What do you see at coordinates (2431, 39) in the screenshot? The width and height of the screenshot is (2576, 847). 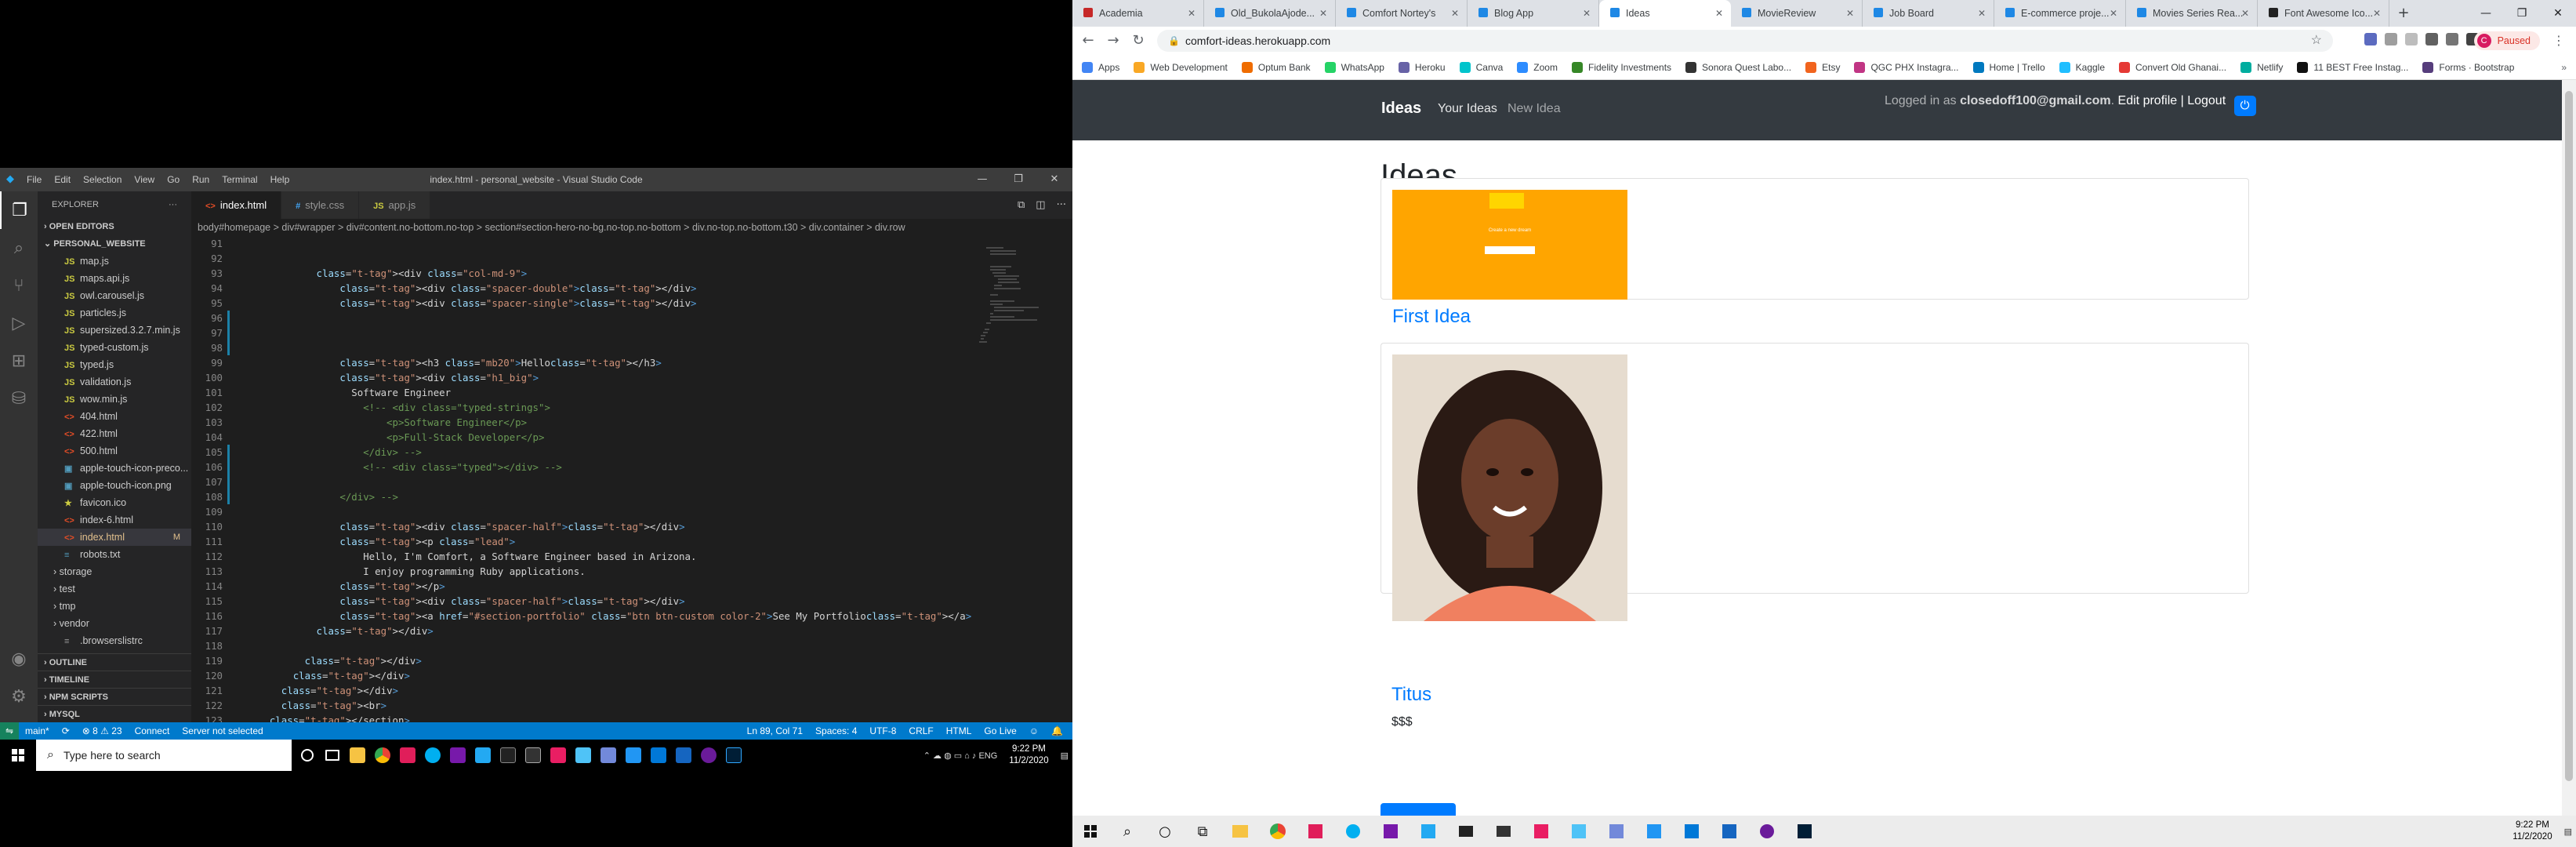 I see `extensions-puzzle-icon` at bounding box center [2431, 39].